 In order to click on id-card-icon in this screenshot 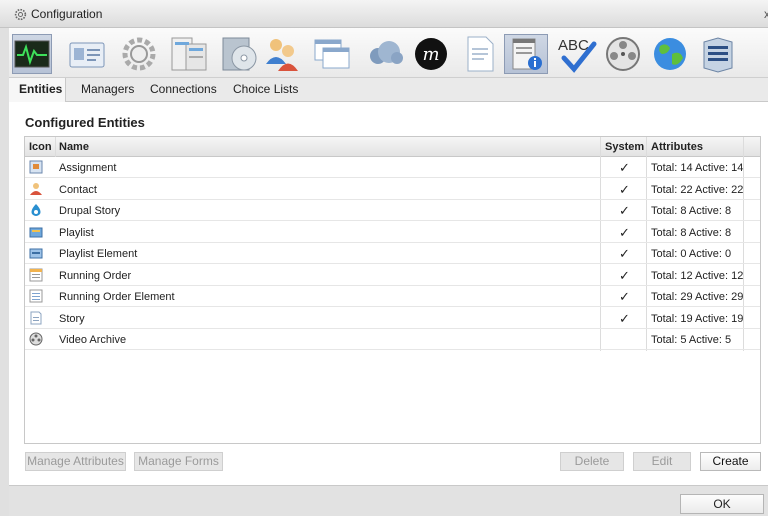, I will do `click(87, 54)`.